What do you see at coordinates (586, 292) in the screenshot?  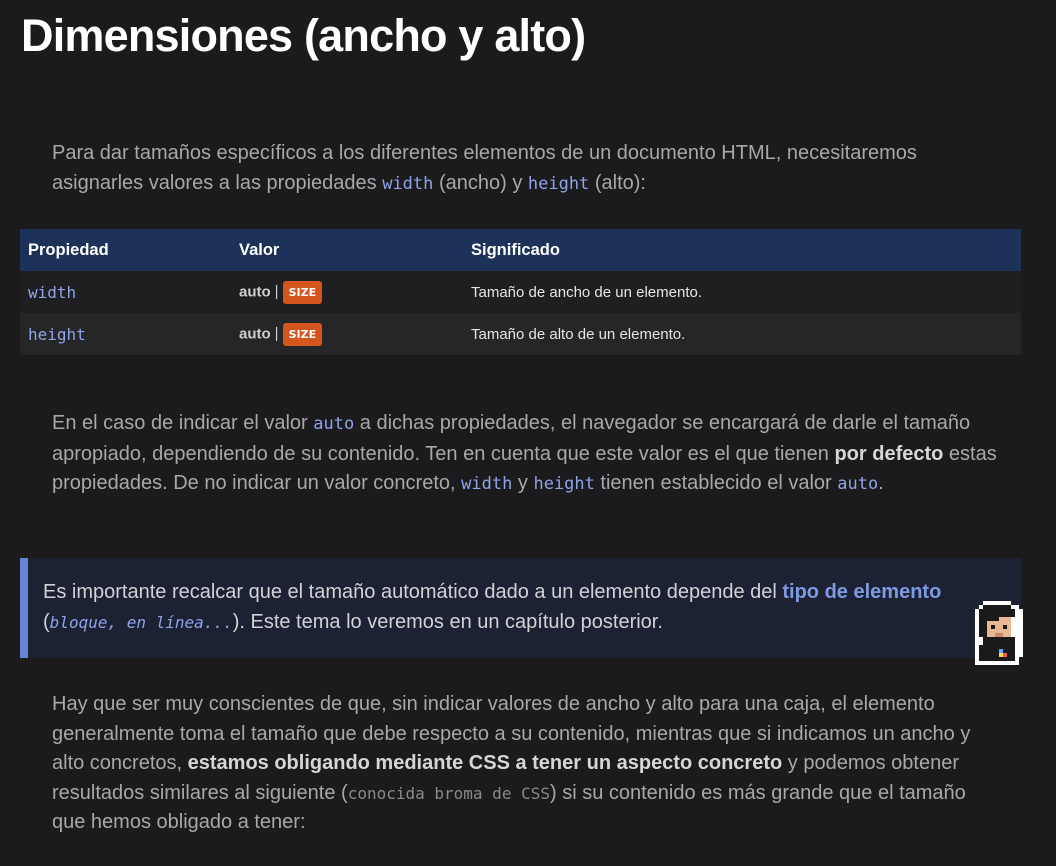 I see `meaning-cell: Tamaño de ancho de un elemento.` at bounding box center [586, 292].